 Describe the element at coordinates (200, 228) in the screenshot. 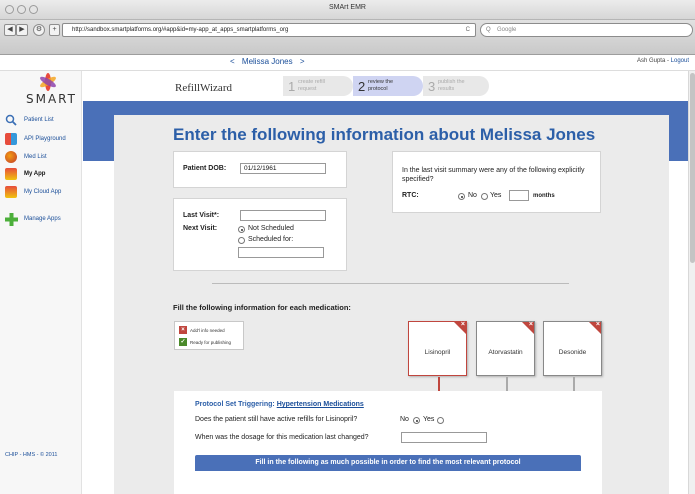

I see `next-visit-label: Next Visit:` at that location.